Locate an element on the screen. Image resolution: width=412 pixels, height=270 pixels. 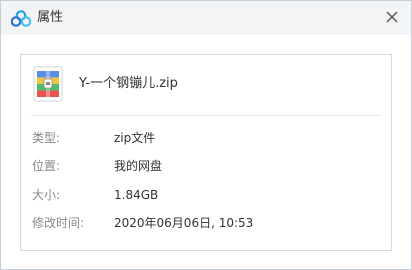
property-value: 我的网盘 is located at coordinates (138, 166).